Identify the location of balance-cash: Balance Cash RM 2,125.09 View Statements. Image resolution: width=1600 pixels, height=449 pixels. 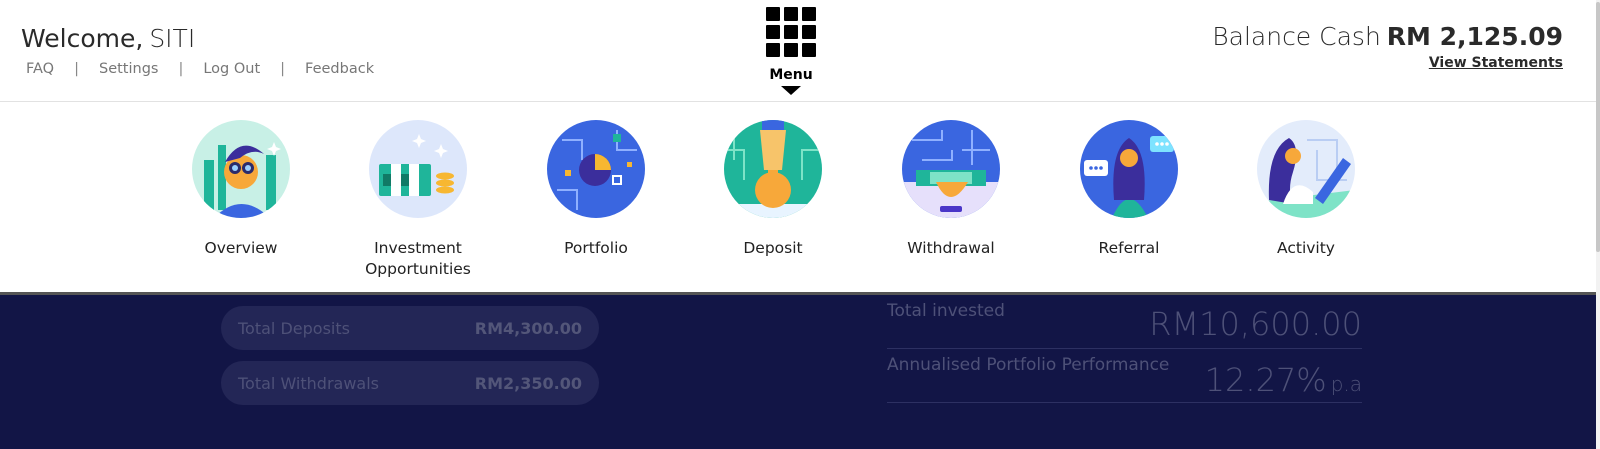
(1387, 46).